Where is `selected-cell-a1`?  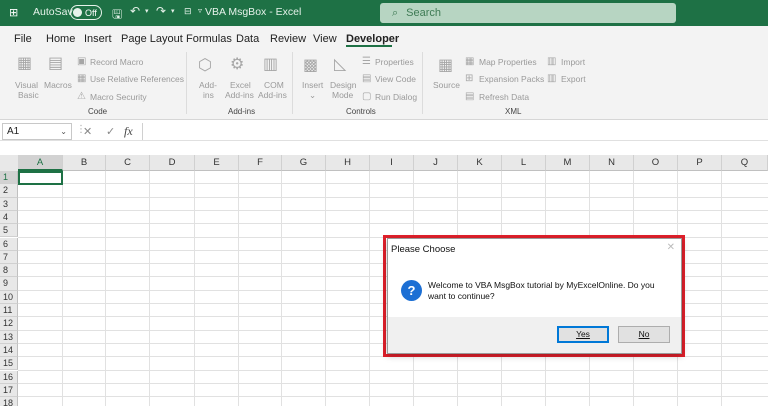 selected-cell-a1 is located at coordinates (40, 178).